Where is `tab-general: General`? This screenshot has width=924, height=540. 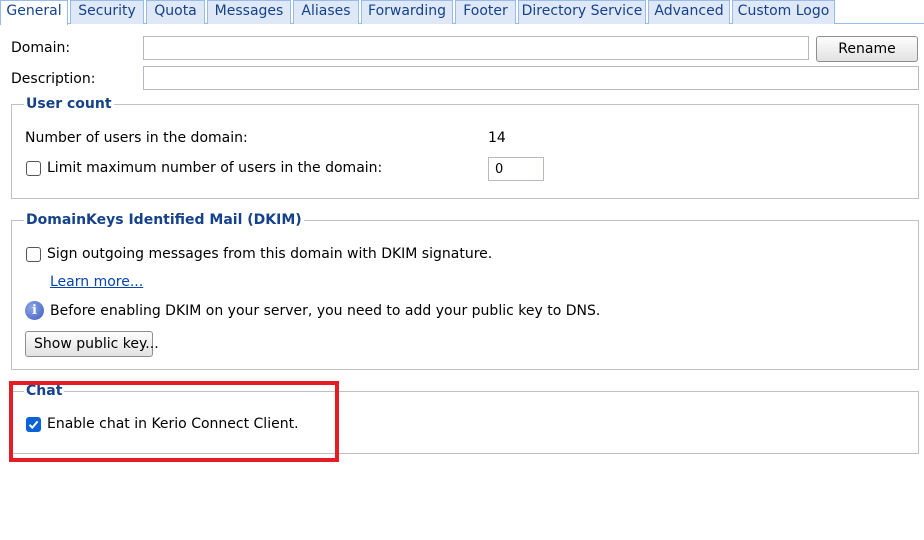
tab-general: General is located at coordinates (34, 12).